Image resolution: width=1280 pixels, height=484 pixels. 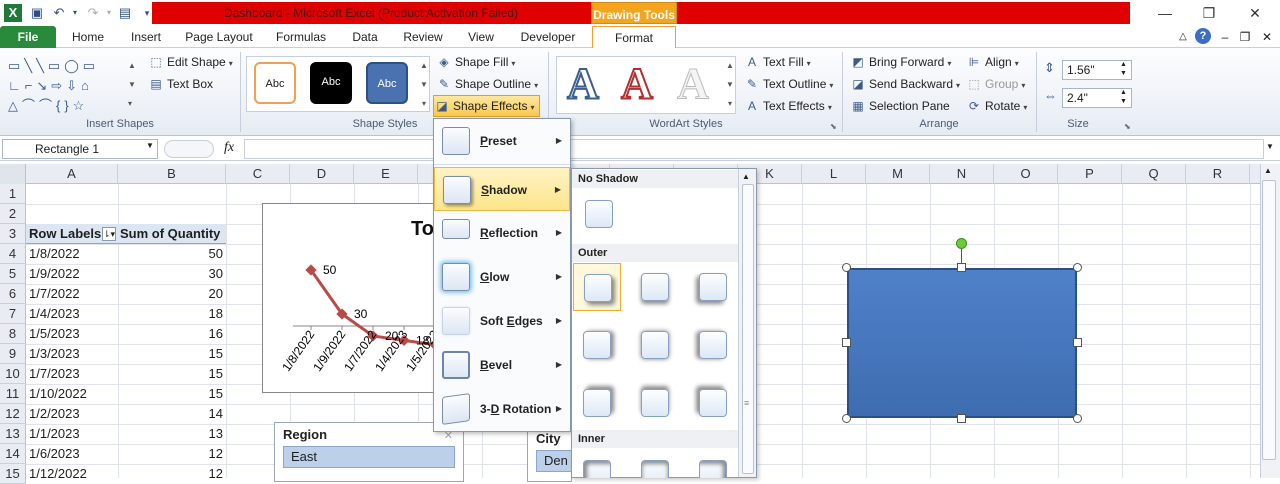 What do you see at coordinates (72, 174) in the screenshot?
I see `column-header: A` at bounding box center [72, 174].